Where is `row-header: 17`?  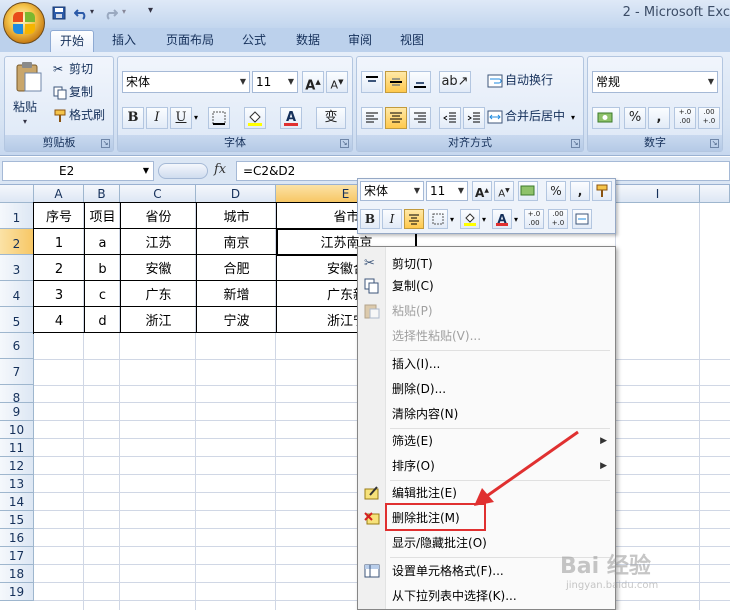
row-header: 17 is located at coordinates (17, 556).